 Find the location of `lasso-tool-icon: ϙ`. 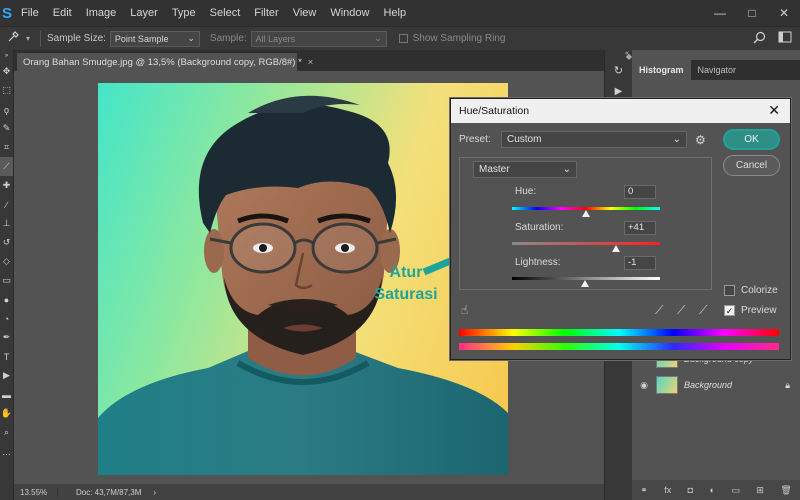

lasso-tool-icon: ϙ is located at coordinates (6, 109).